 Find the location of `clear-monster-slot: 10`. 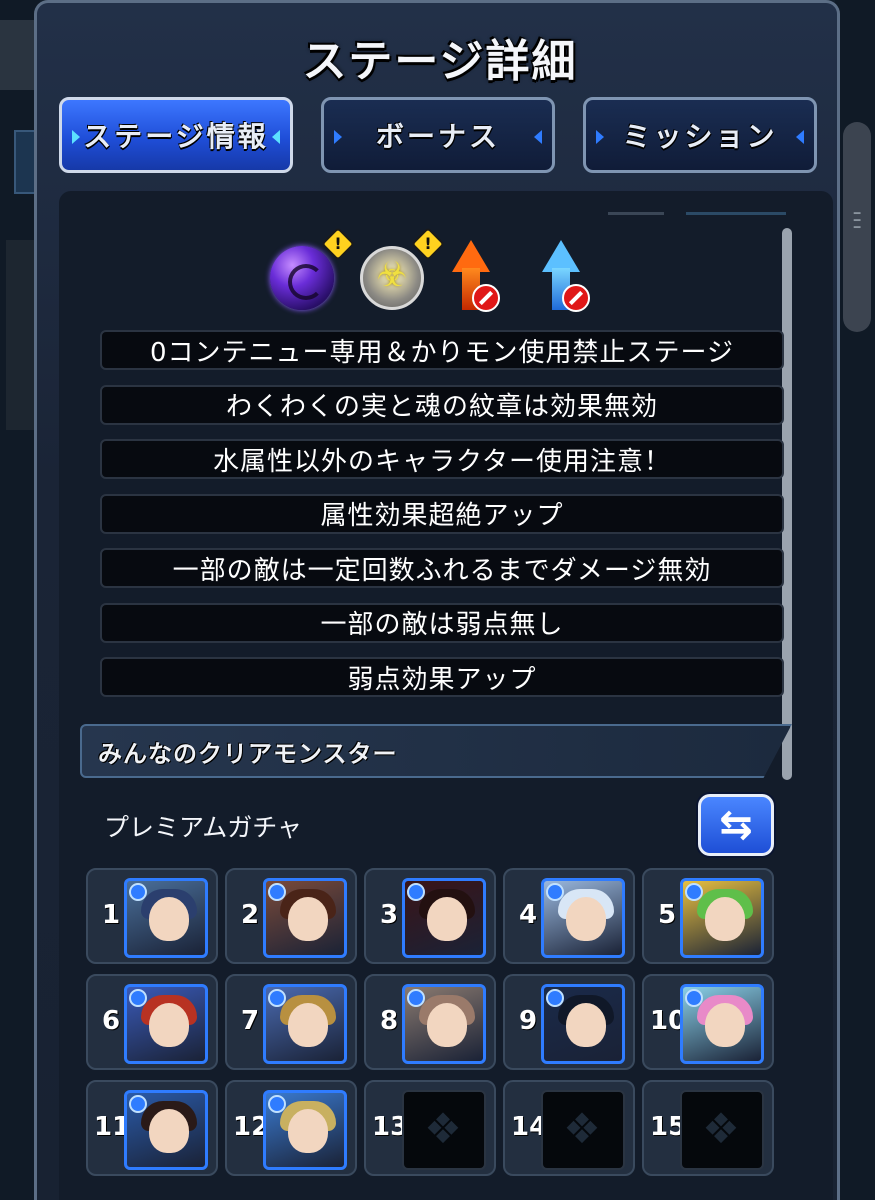

clear-monster-slot: 10 is located at coordinates (708, 1022).